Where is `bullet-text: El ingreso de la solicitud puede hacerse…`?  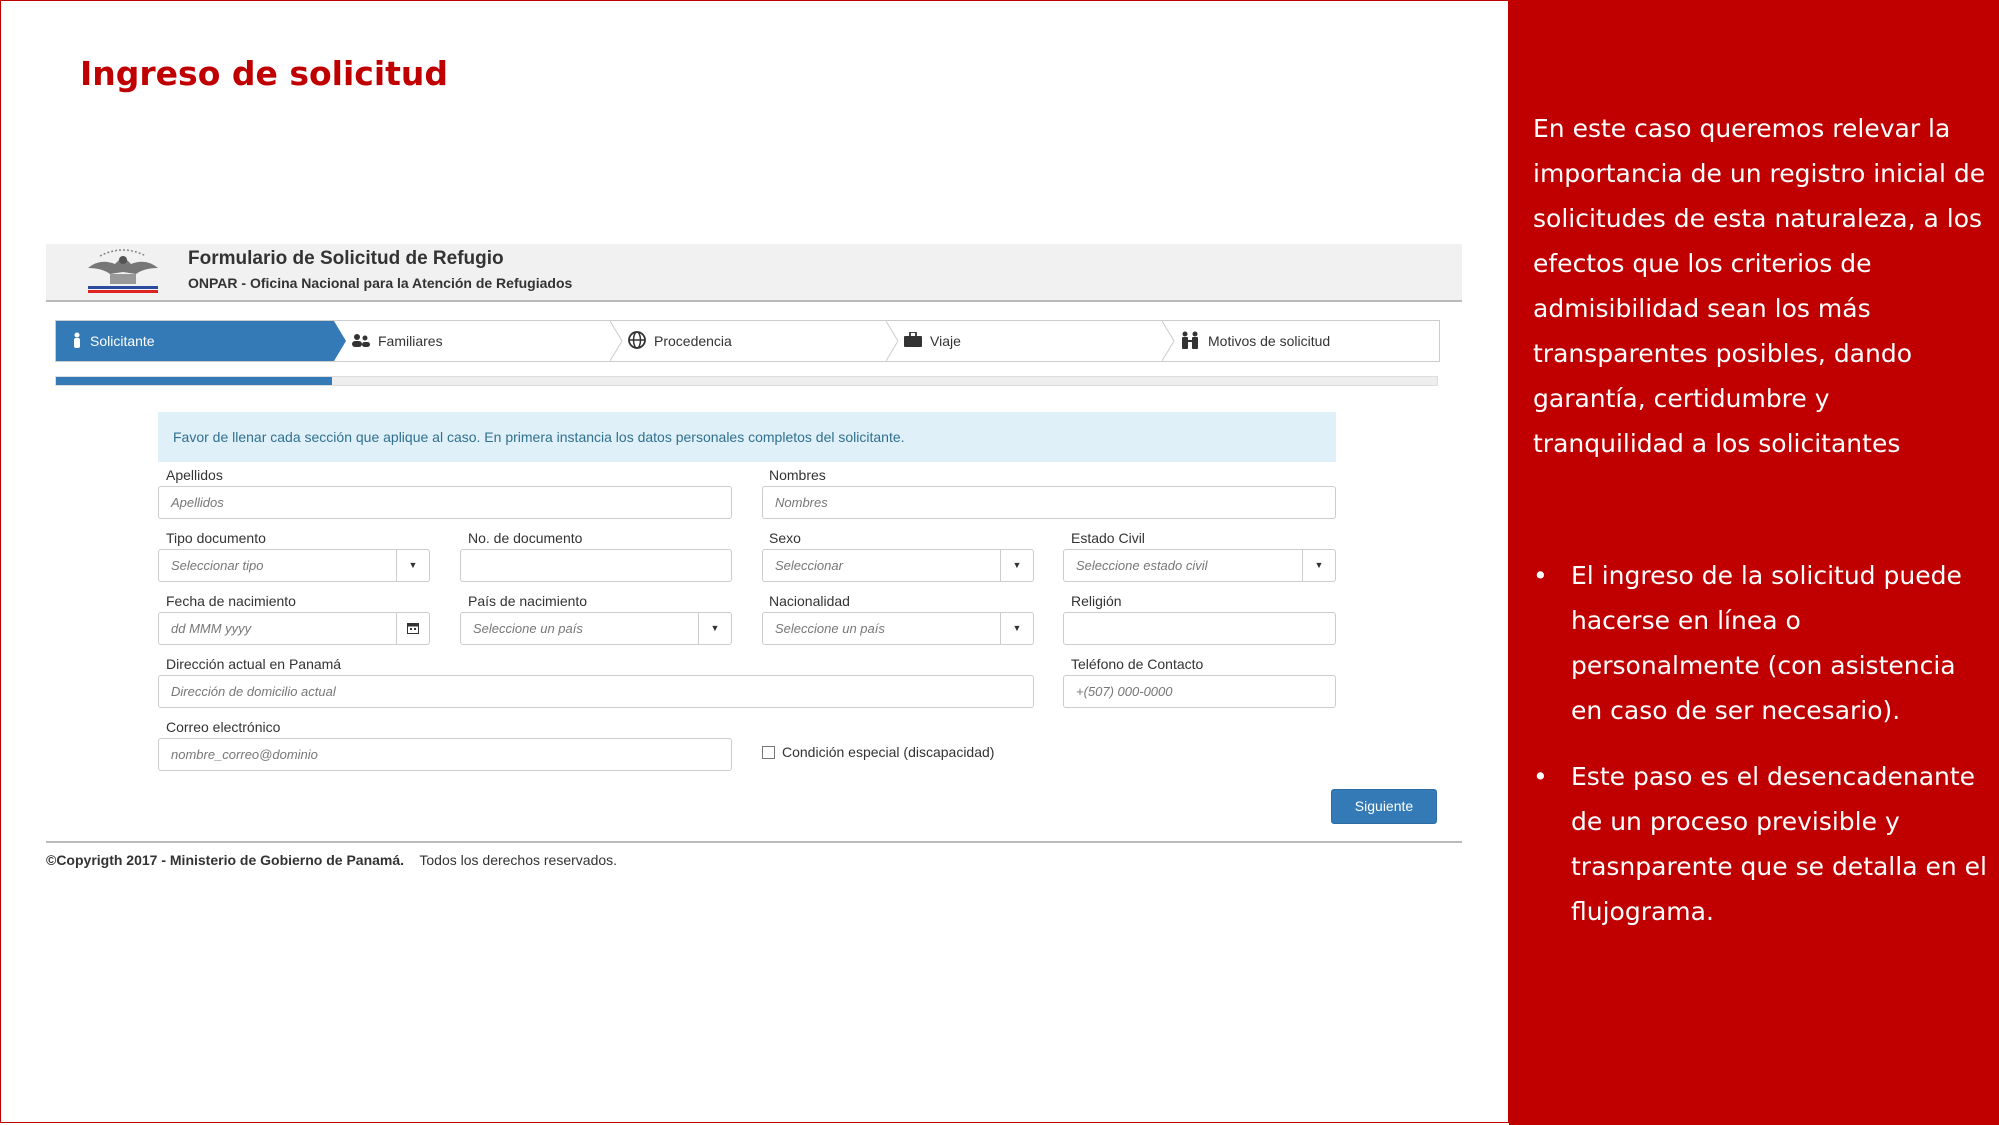 bullet-text: El ingreso de la solicitud puede hacerse… is located at coordinates (1766, 643).